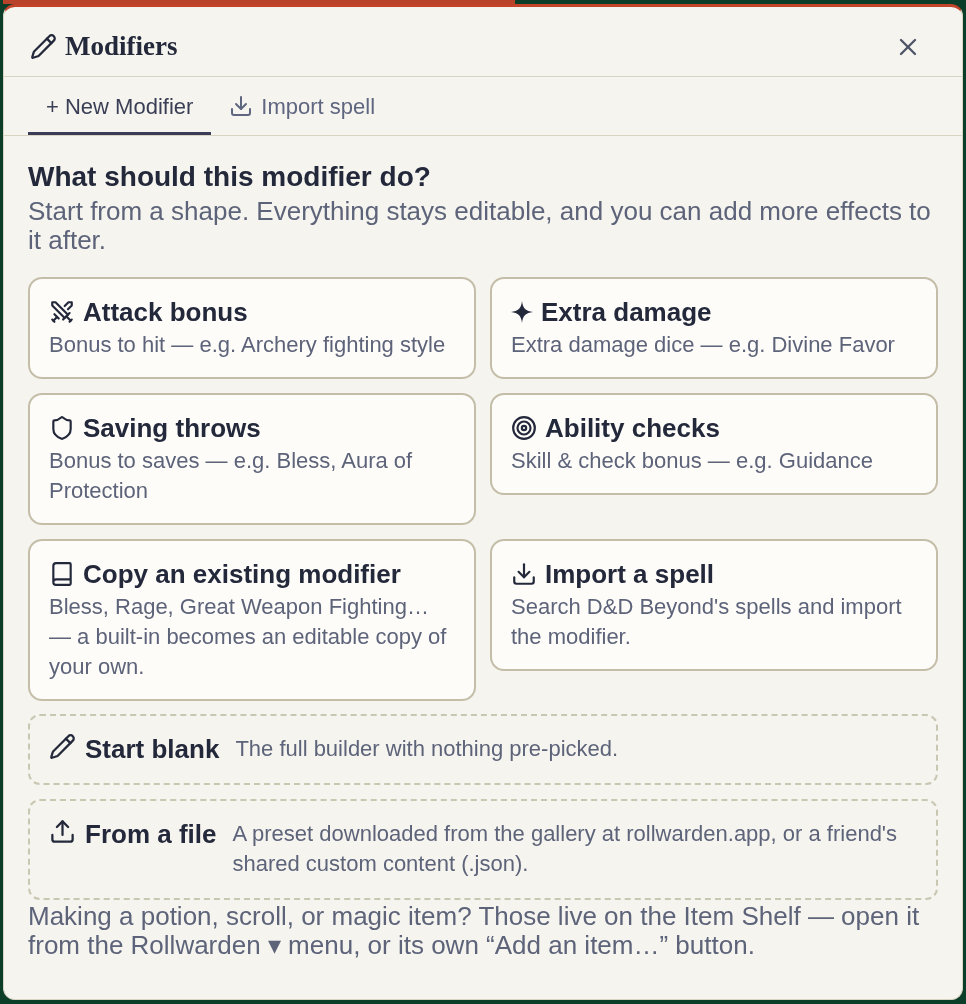 Image resolution: width=966 pixels, height=1004 pixels. What do you see at coordinates (427, 749) in the screenshot?
I see `option-description: The full builder with nothing pre-picked.` at bounding box center [427, 749].